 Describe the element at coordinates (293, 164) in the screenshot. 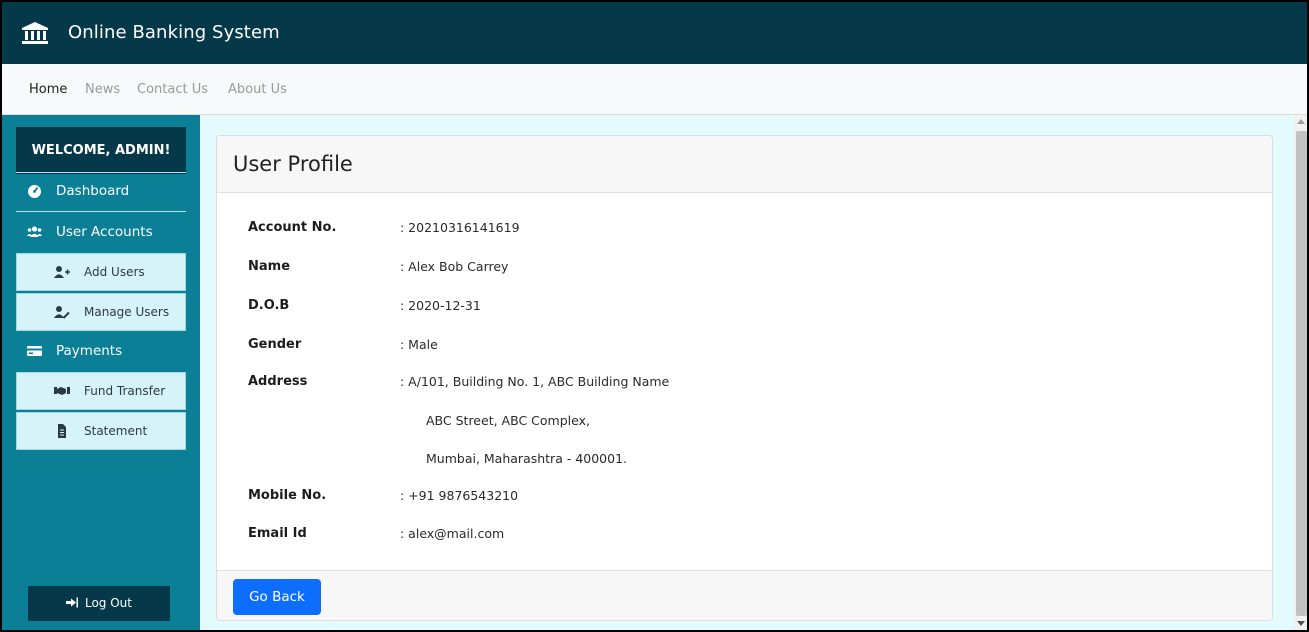

I see `page-title: User Profile` at that location.